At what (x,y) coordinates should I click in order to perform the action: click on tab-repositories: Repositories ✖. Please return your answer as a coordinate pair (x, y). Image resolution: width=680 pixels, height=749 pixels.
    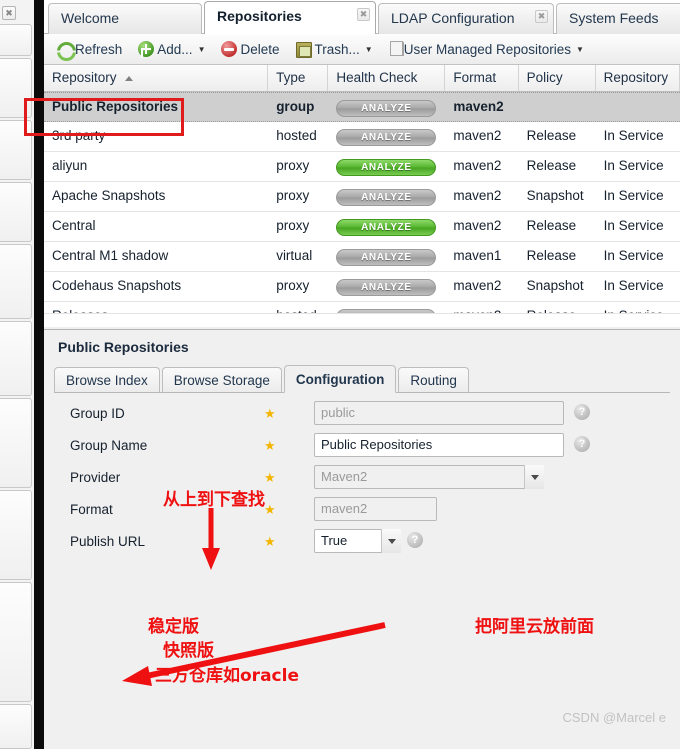
    Looking at the image, I should click on (290, 17).